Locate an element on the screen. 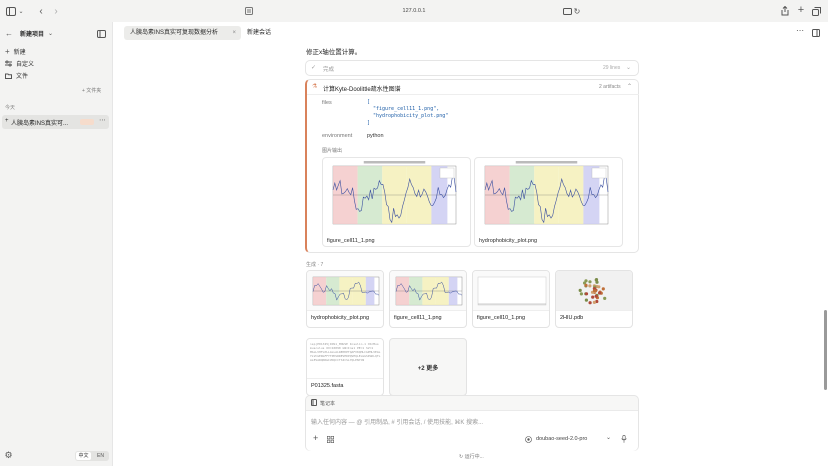  grid-icon is located at coordinates (330, 439).